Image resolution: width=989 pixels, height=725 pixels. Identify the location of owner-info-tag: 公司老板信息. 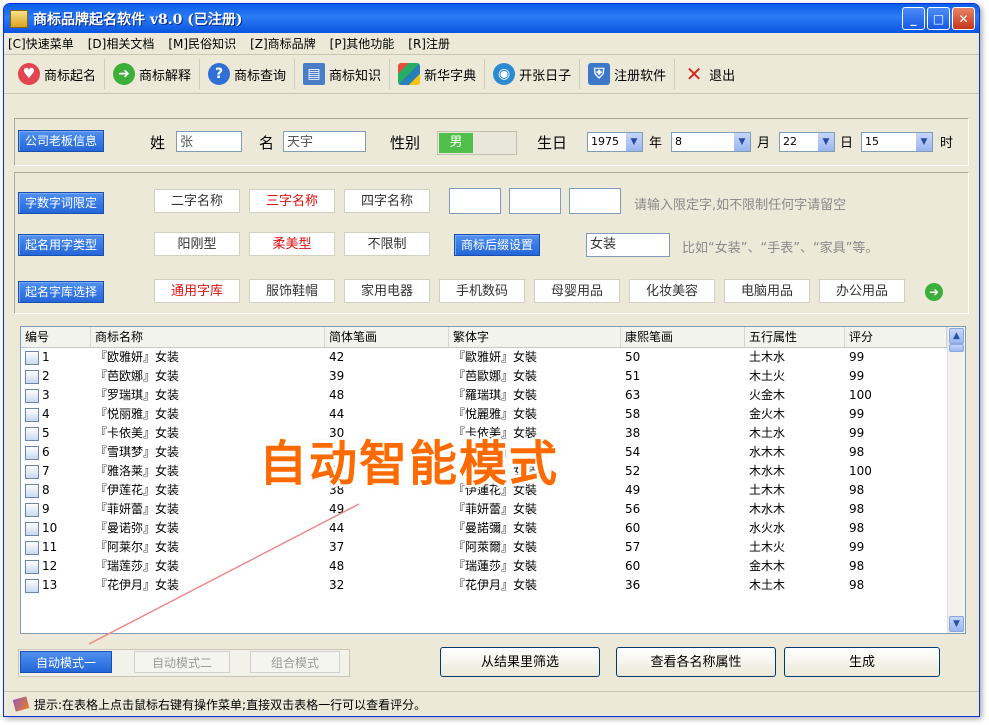
(61, 141).